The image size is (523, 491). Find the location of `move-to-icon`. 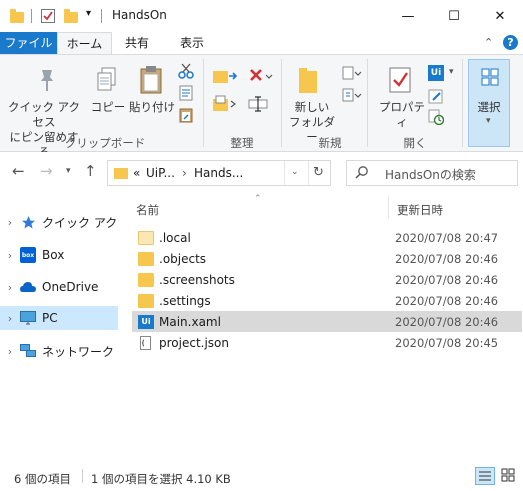

move-to-icon is located at coordinates (225, 77).